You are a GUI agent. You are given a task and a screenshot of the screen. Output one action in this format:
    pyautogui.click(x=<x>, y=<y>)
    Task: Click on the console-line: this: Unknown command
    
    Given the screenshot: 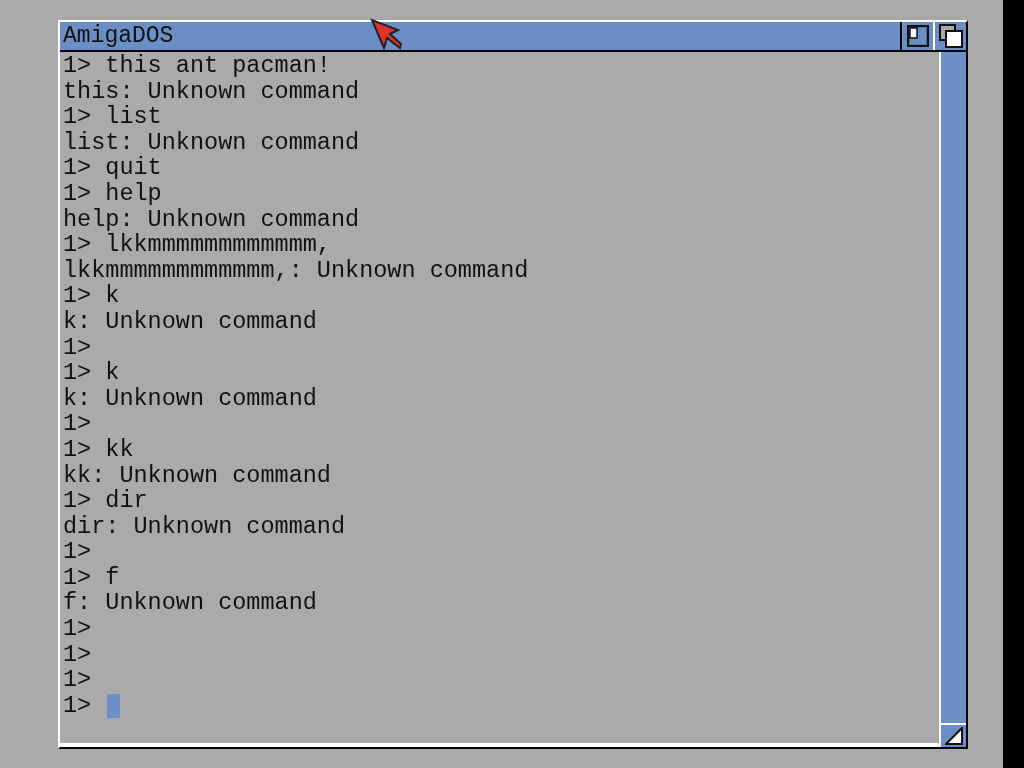 What is the action you would take?
    pyautogui.click(x=211, y=91)
    